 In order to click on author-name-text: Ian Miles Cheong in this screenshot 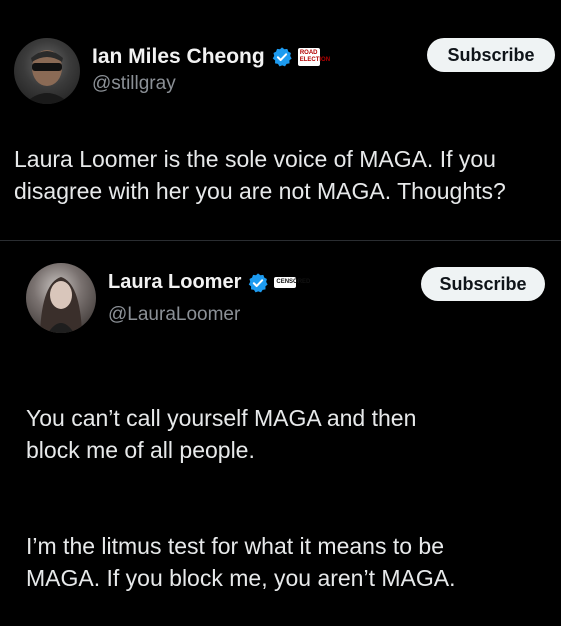, I will do `click(178, 57)`.